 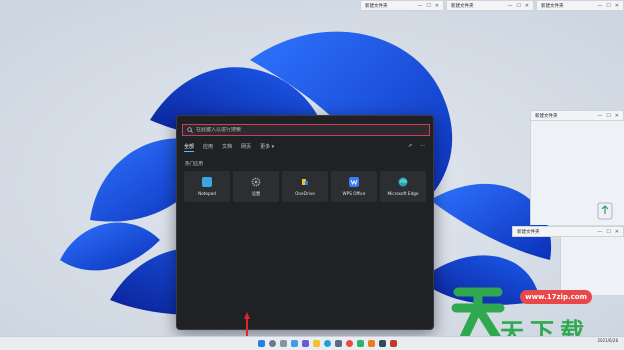 What do you see at coordinates (247, 325) in the screenshot?
I see `annotation-arrow` at bounding box center [247, 325].